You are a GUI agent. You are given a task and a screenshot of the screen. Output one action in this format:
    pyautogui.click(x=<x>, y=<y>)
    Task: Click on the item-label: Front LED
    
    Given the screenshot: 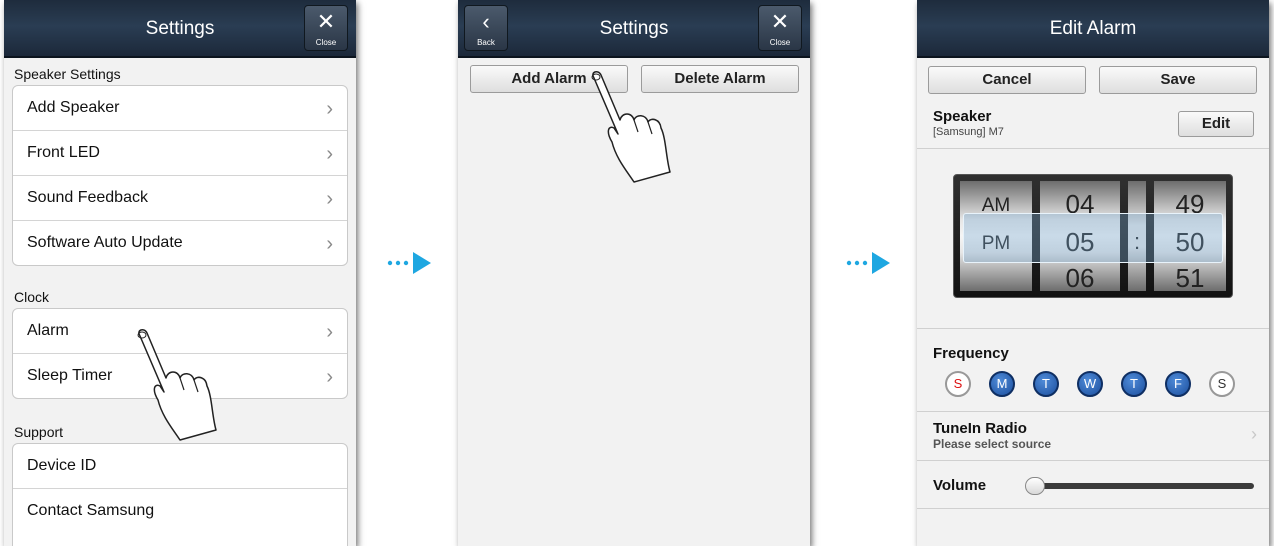 What is the action you would take?
    pyautogui.click(x=63, y=152)
    